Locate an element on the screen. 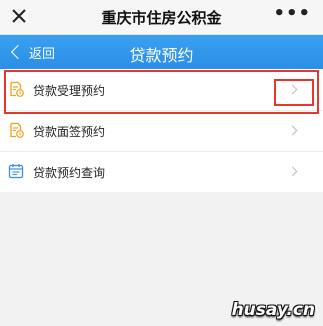  calendar-icon is located at coordinates (16, 171).